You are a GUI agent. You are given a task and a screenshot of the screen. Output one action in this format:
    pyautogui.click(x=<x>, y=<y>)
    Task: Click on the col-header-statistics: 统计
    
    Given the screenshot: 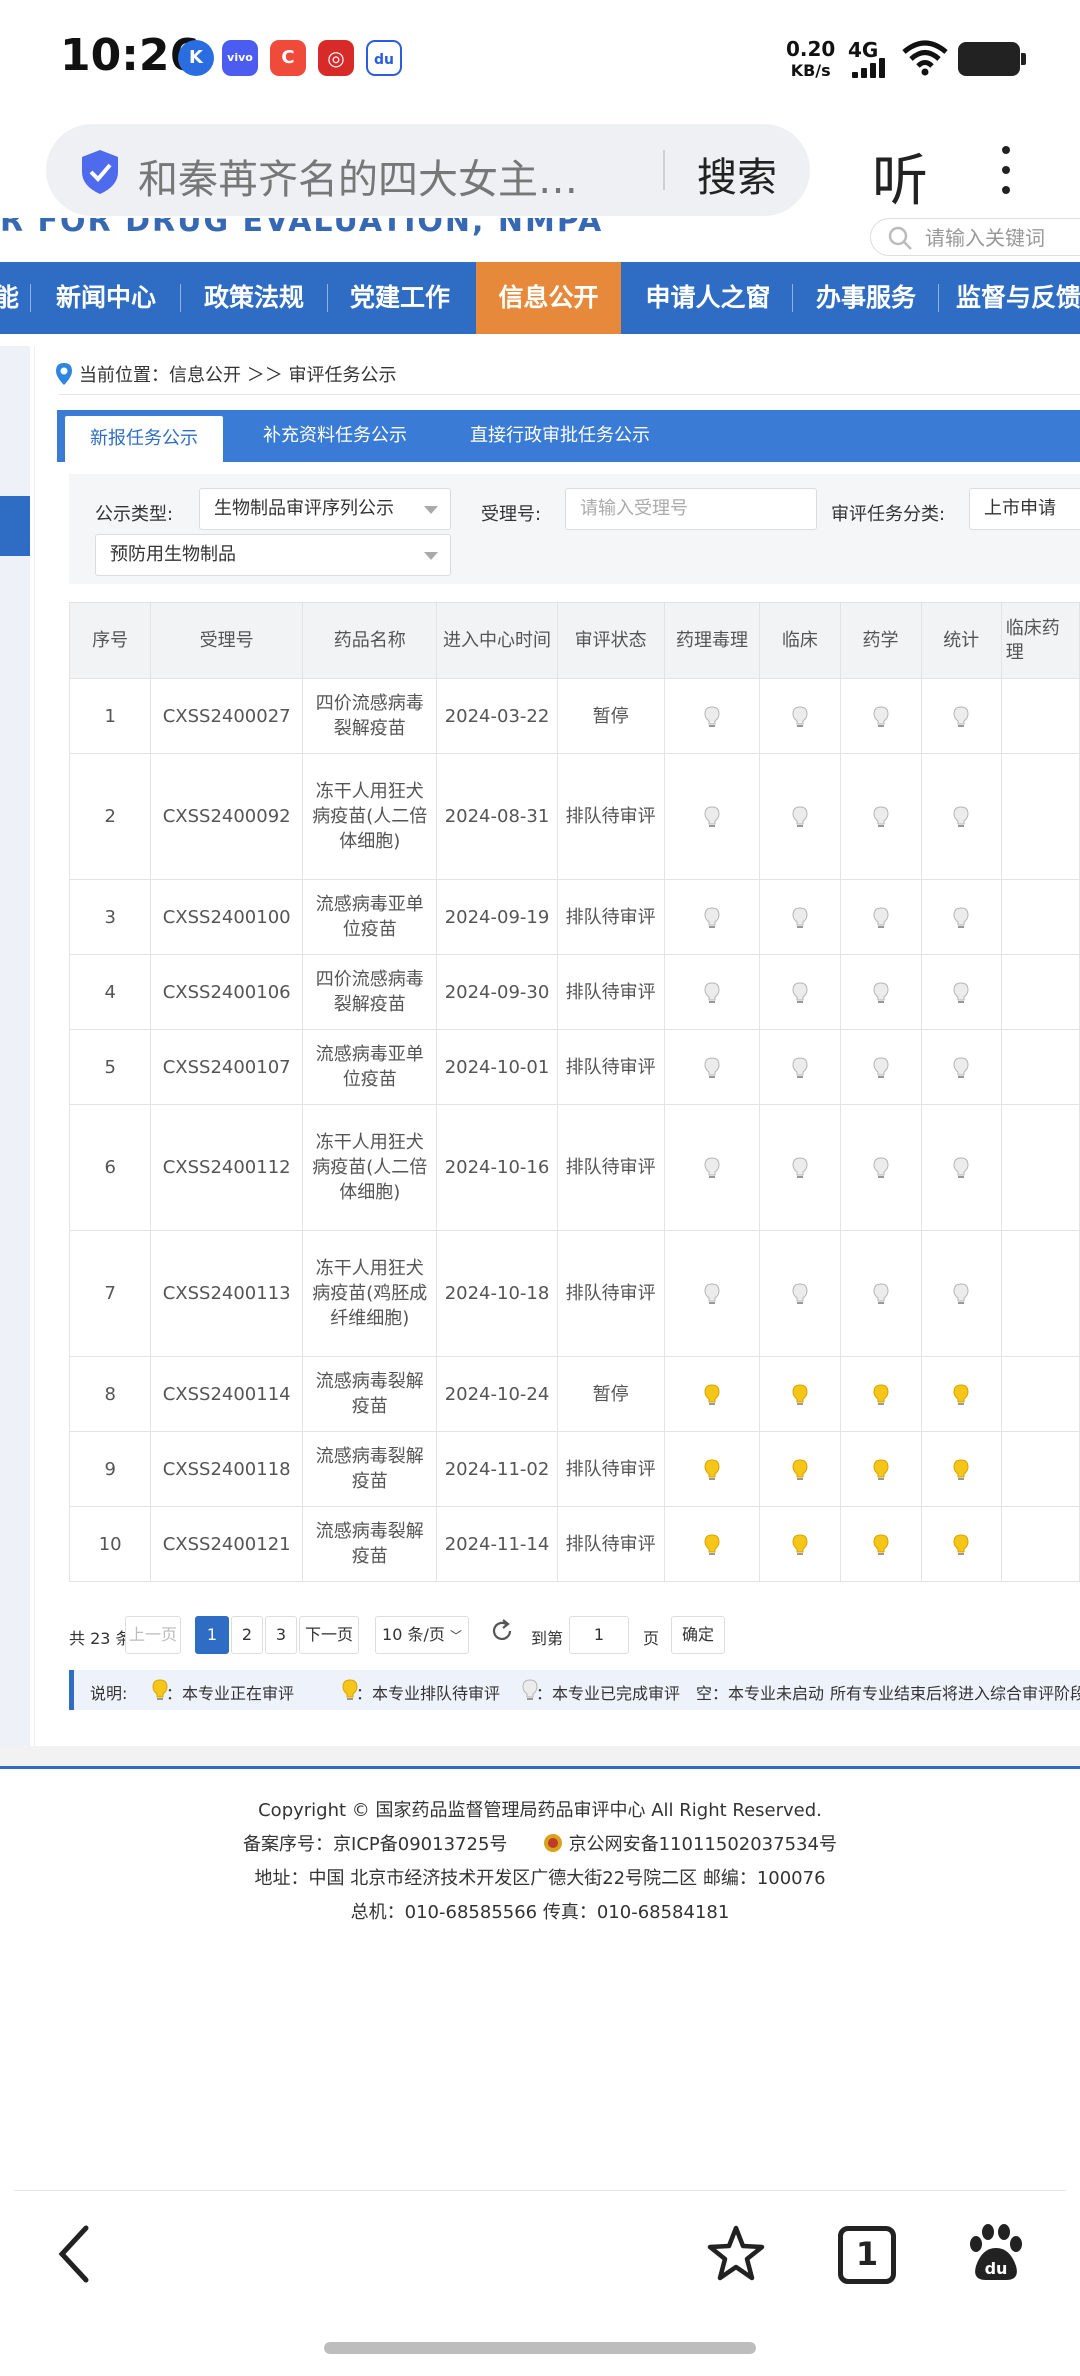 What is the action you would take?
    pyautogui.click(x=961, y=640)
    